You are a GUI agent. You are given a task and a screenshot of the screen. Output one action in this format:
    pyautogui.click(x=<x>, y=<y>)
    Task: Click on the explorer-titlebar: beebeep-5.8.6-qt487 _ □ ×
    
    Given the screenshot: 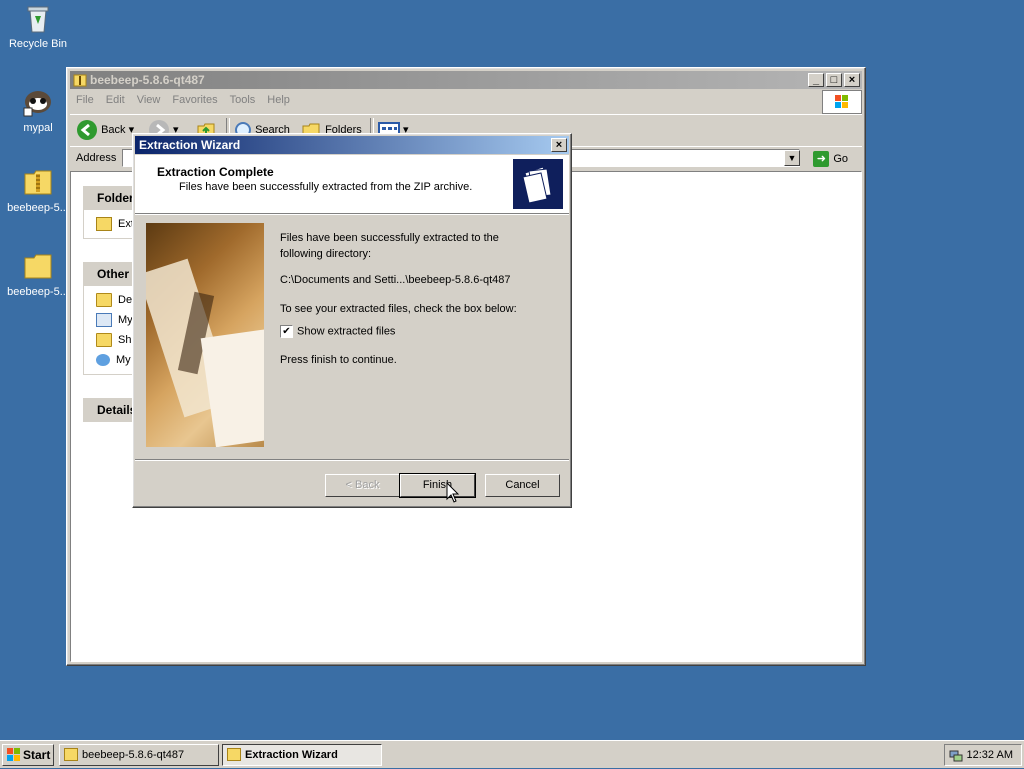 What is the action you would take?
    pyautogui.click(x=466, y=80)
    